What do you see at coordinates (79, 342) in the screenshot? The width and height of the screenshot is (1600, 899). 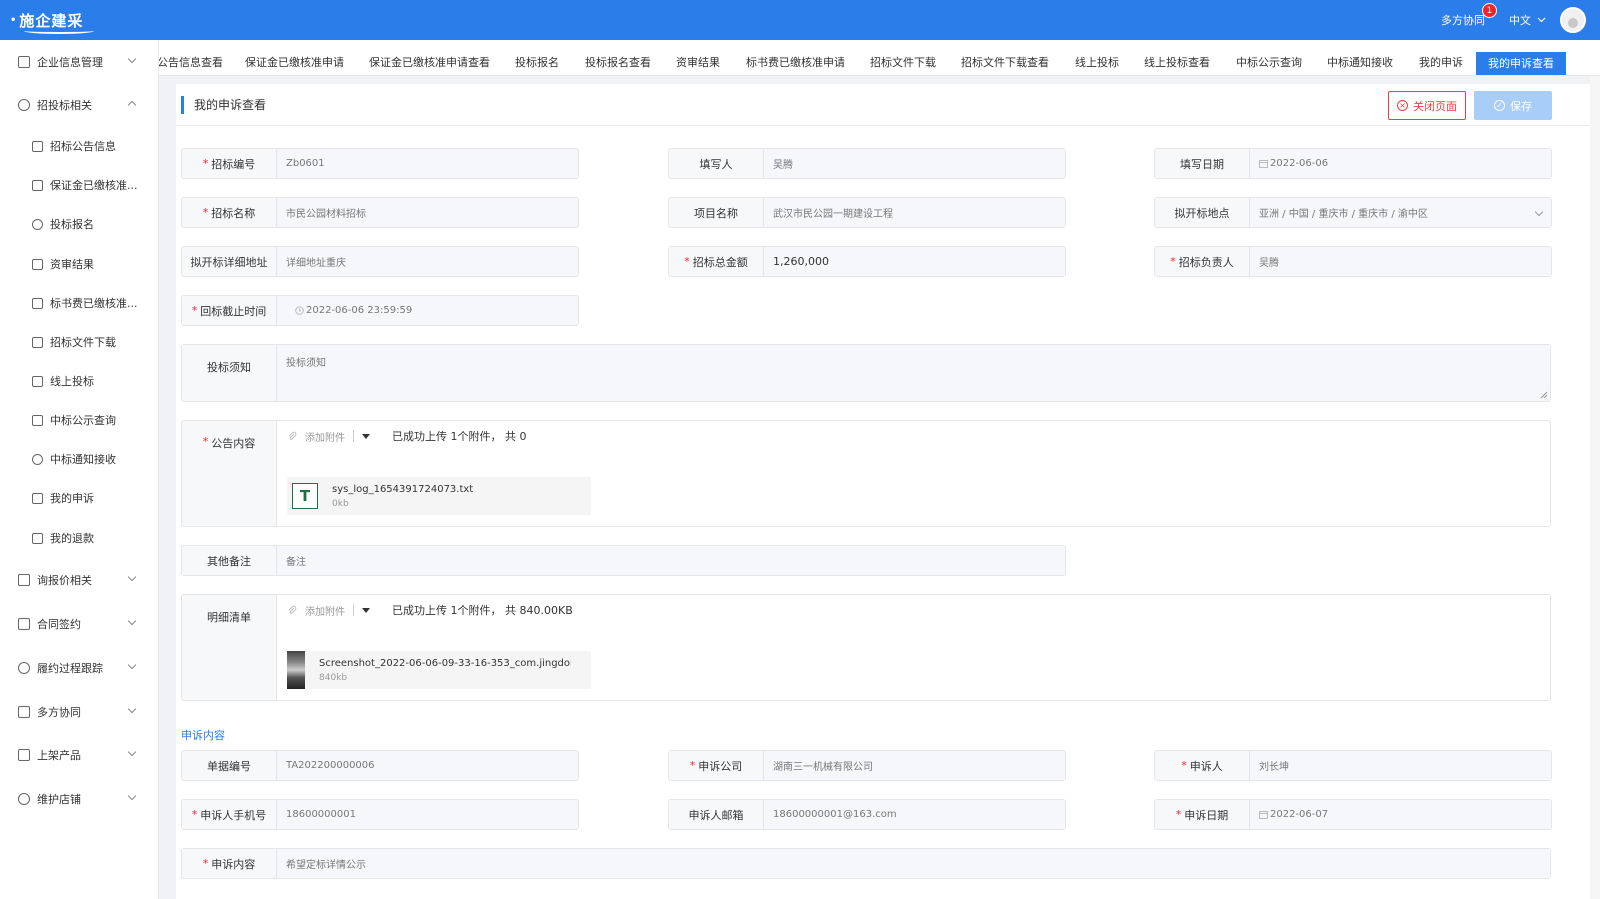 I see `sidebar-item: 招标文件下载` at bounding box center [79, 342].